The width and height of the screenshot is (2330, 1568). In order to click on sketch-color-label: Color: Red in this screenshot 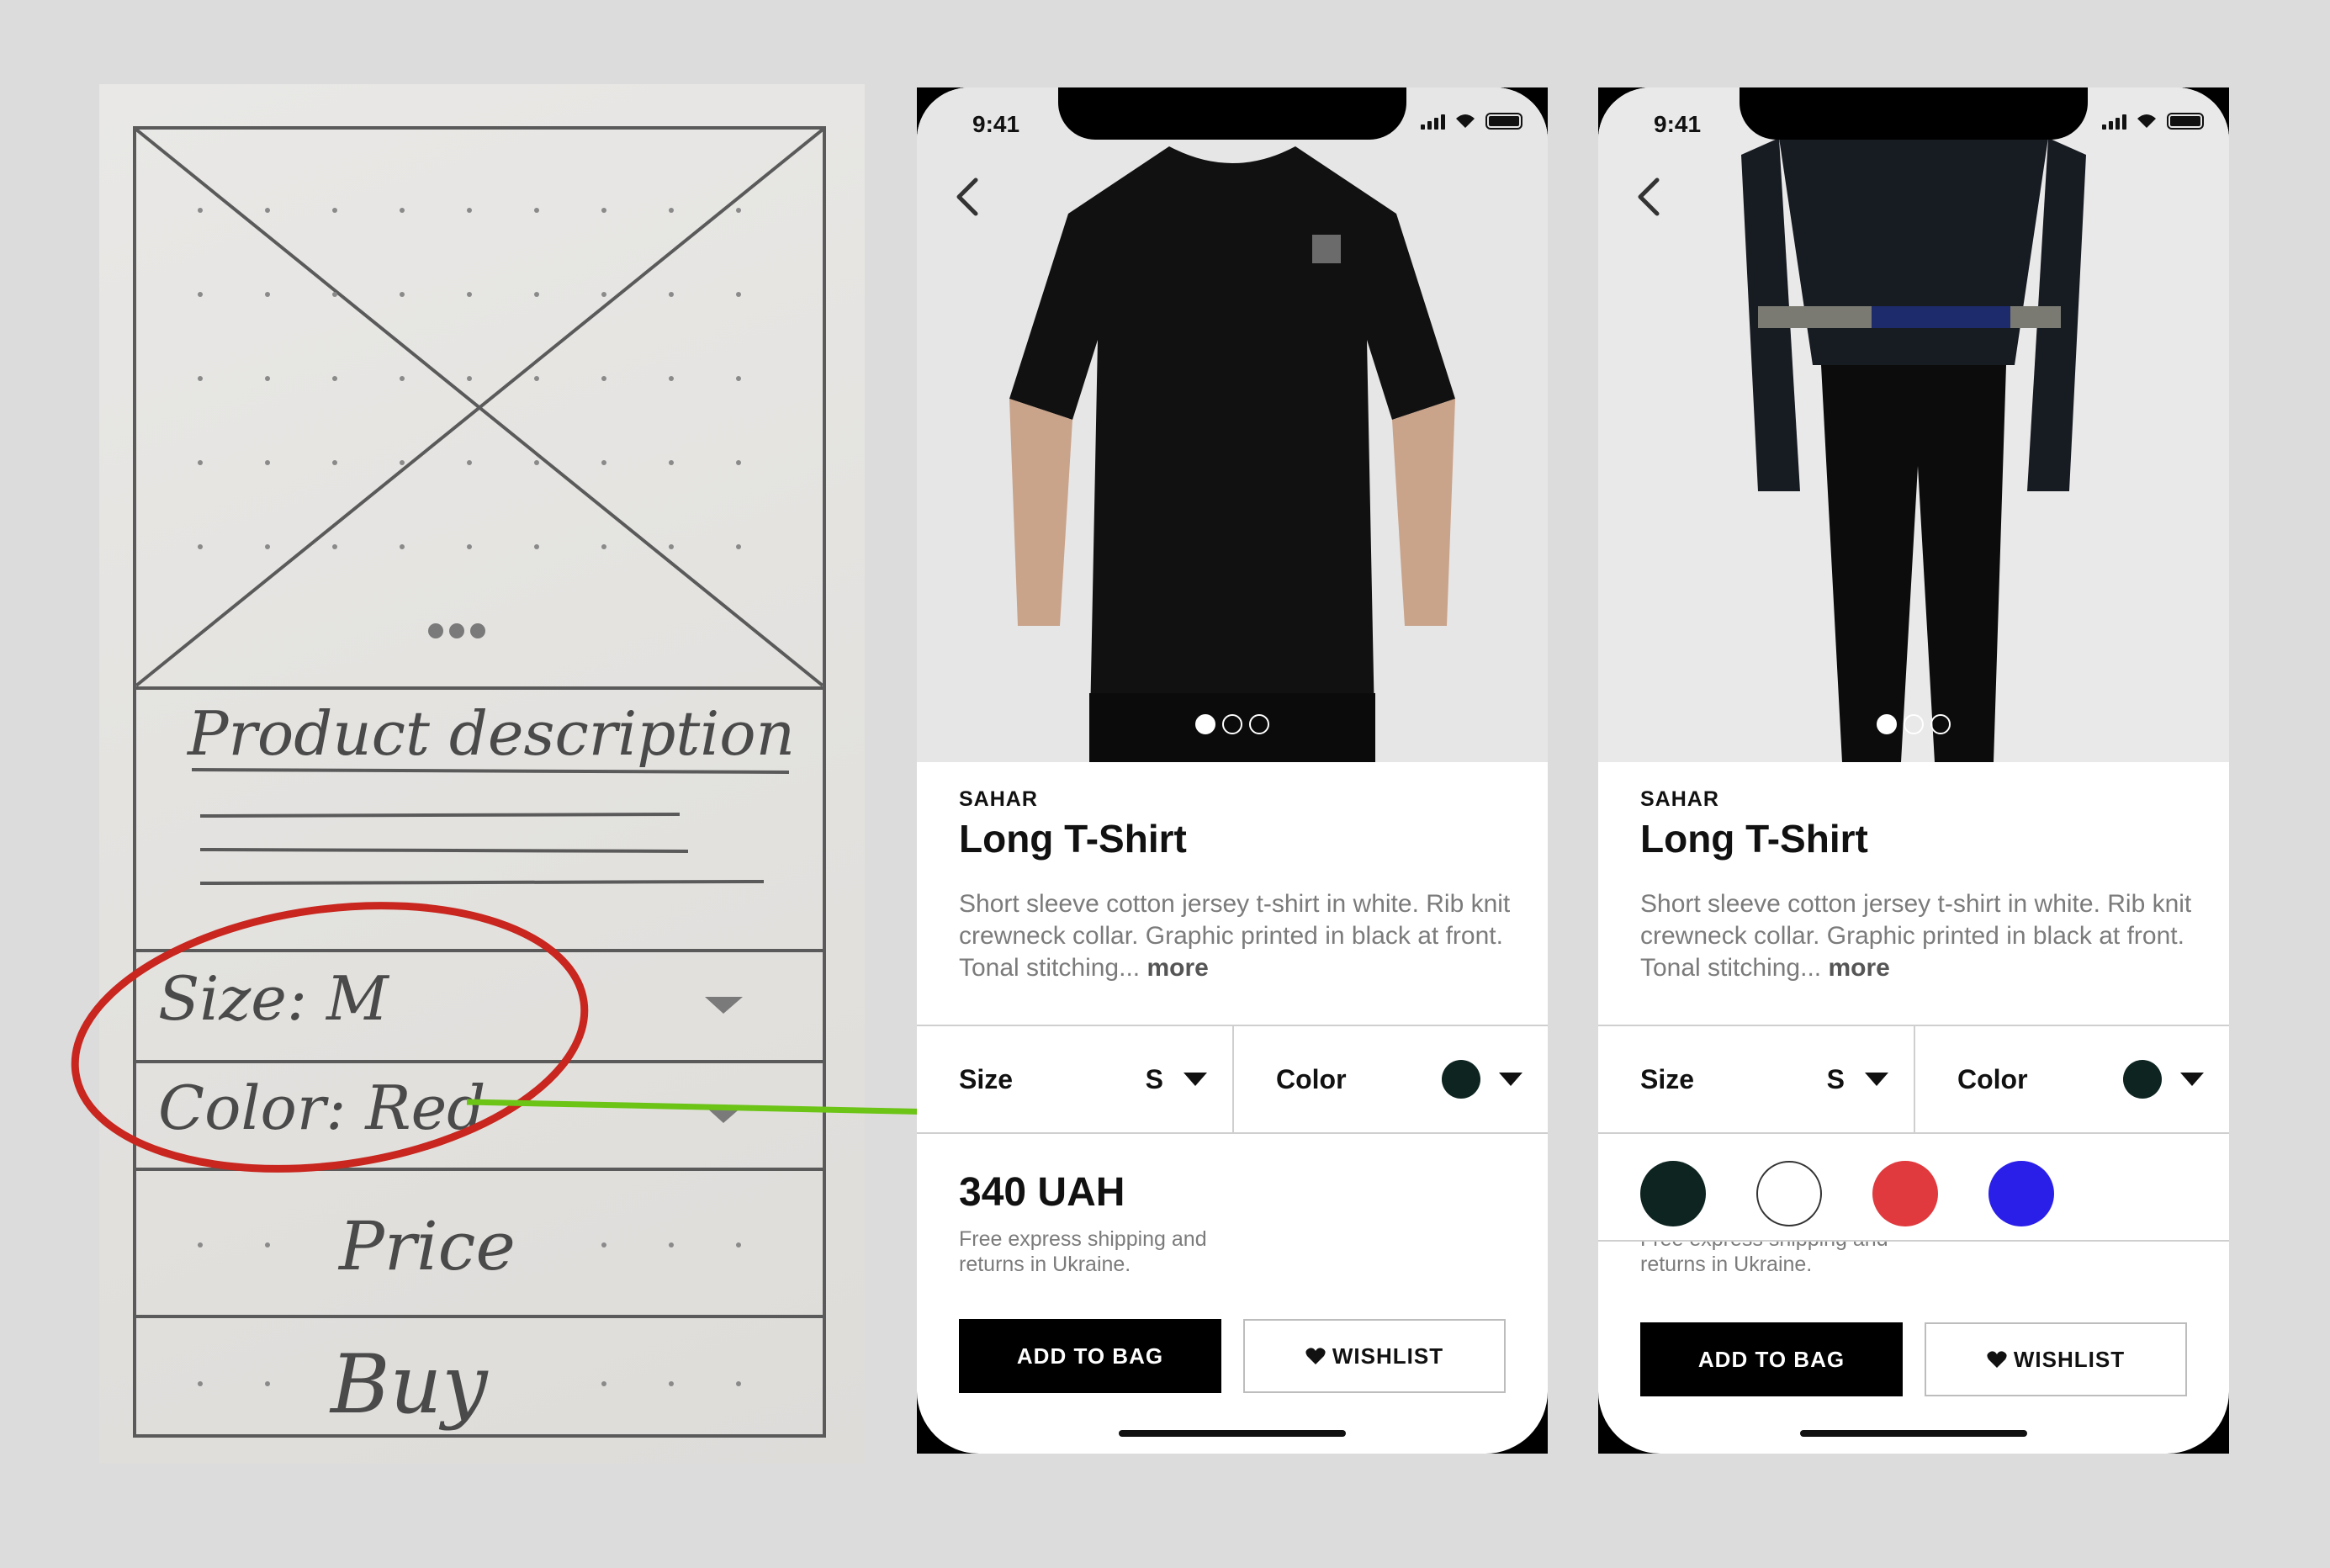, I will do `click(322, 1108)`.